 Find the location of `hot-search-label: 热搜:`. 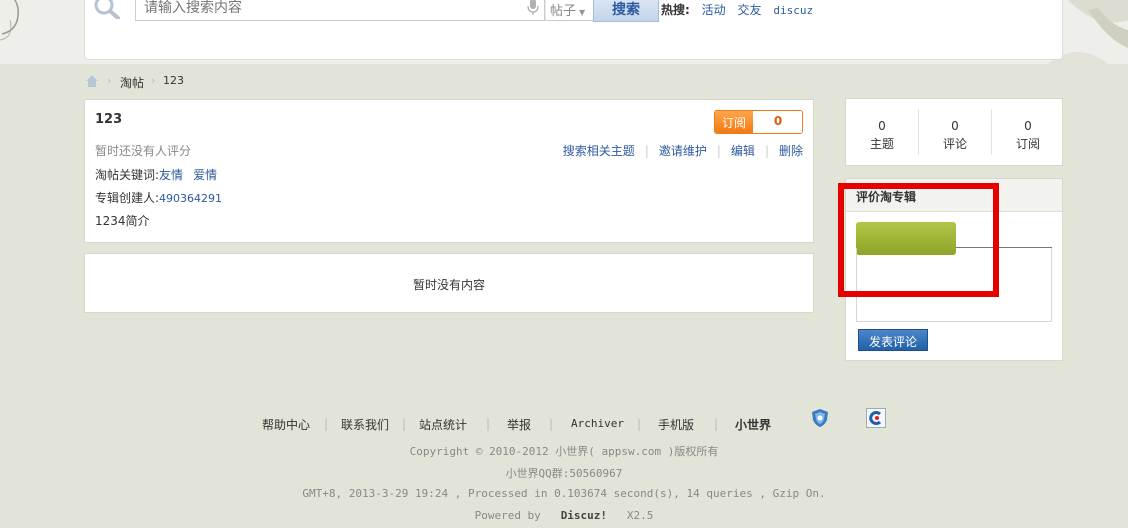

hot-search-label: 热搜: is located at coordinates (675, 10).